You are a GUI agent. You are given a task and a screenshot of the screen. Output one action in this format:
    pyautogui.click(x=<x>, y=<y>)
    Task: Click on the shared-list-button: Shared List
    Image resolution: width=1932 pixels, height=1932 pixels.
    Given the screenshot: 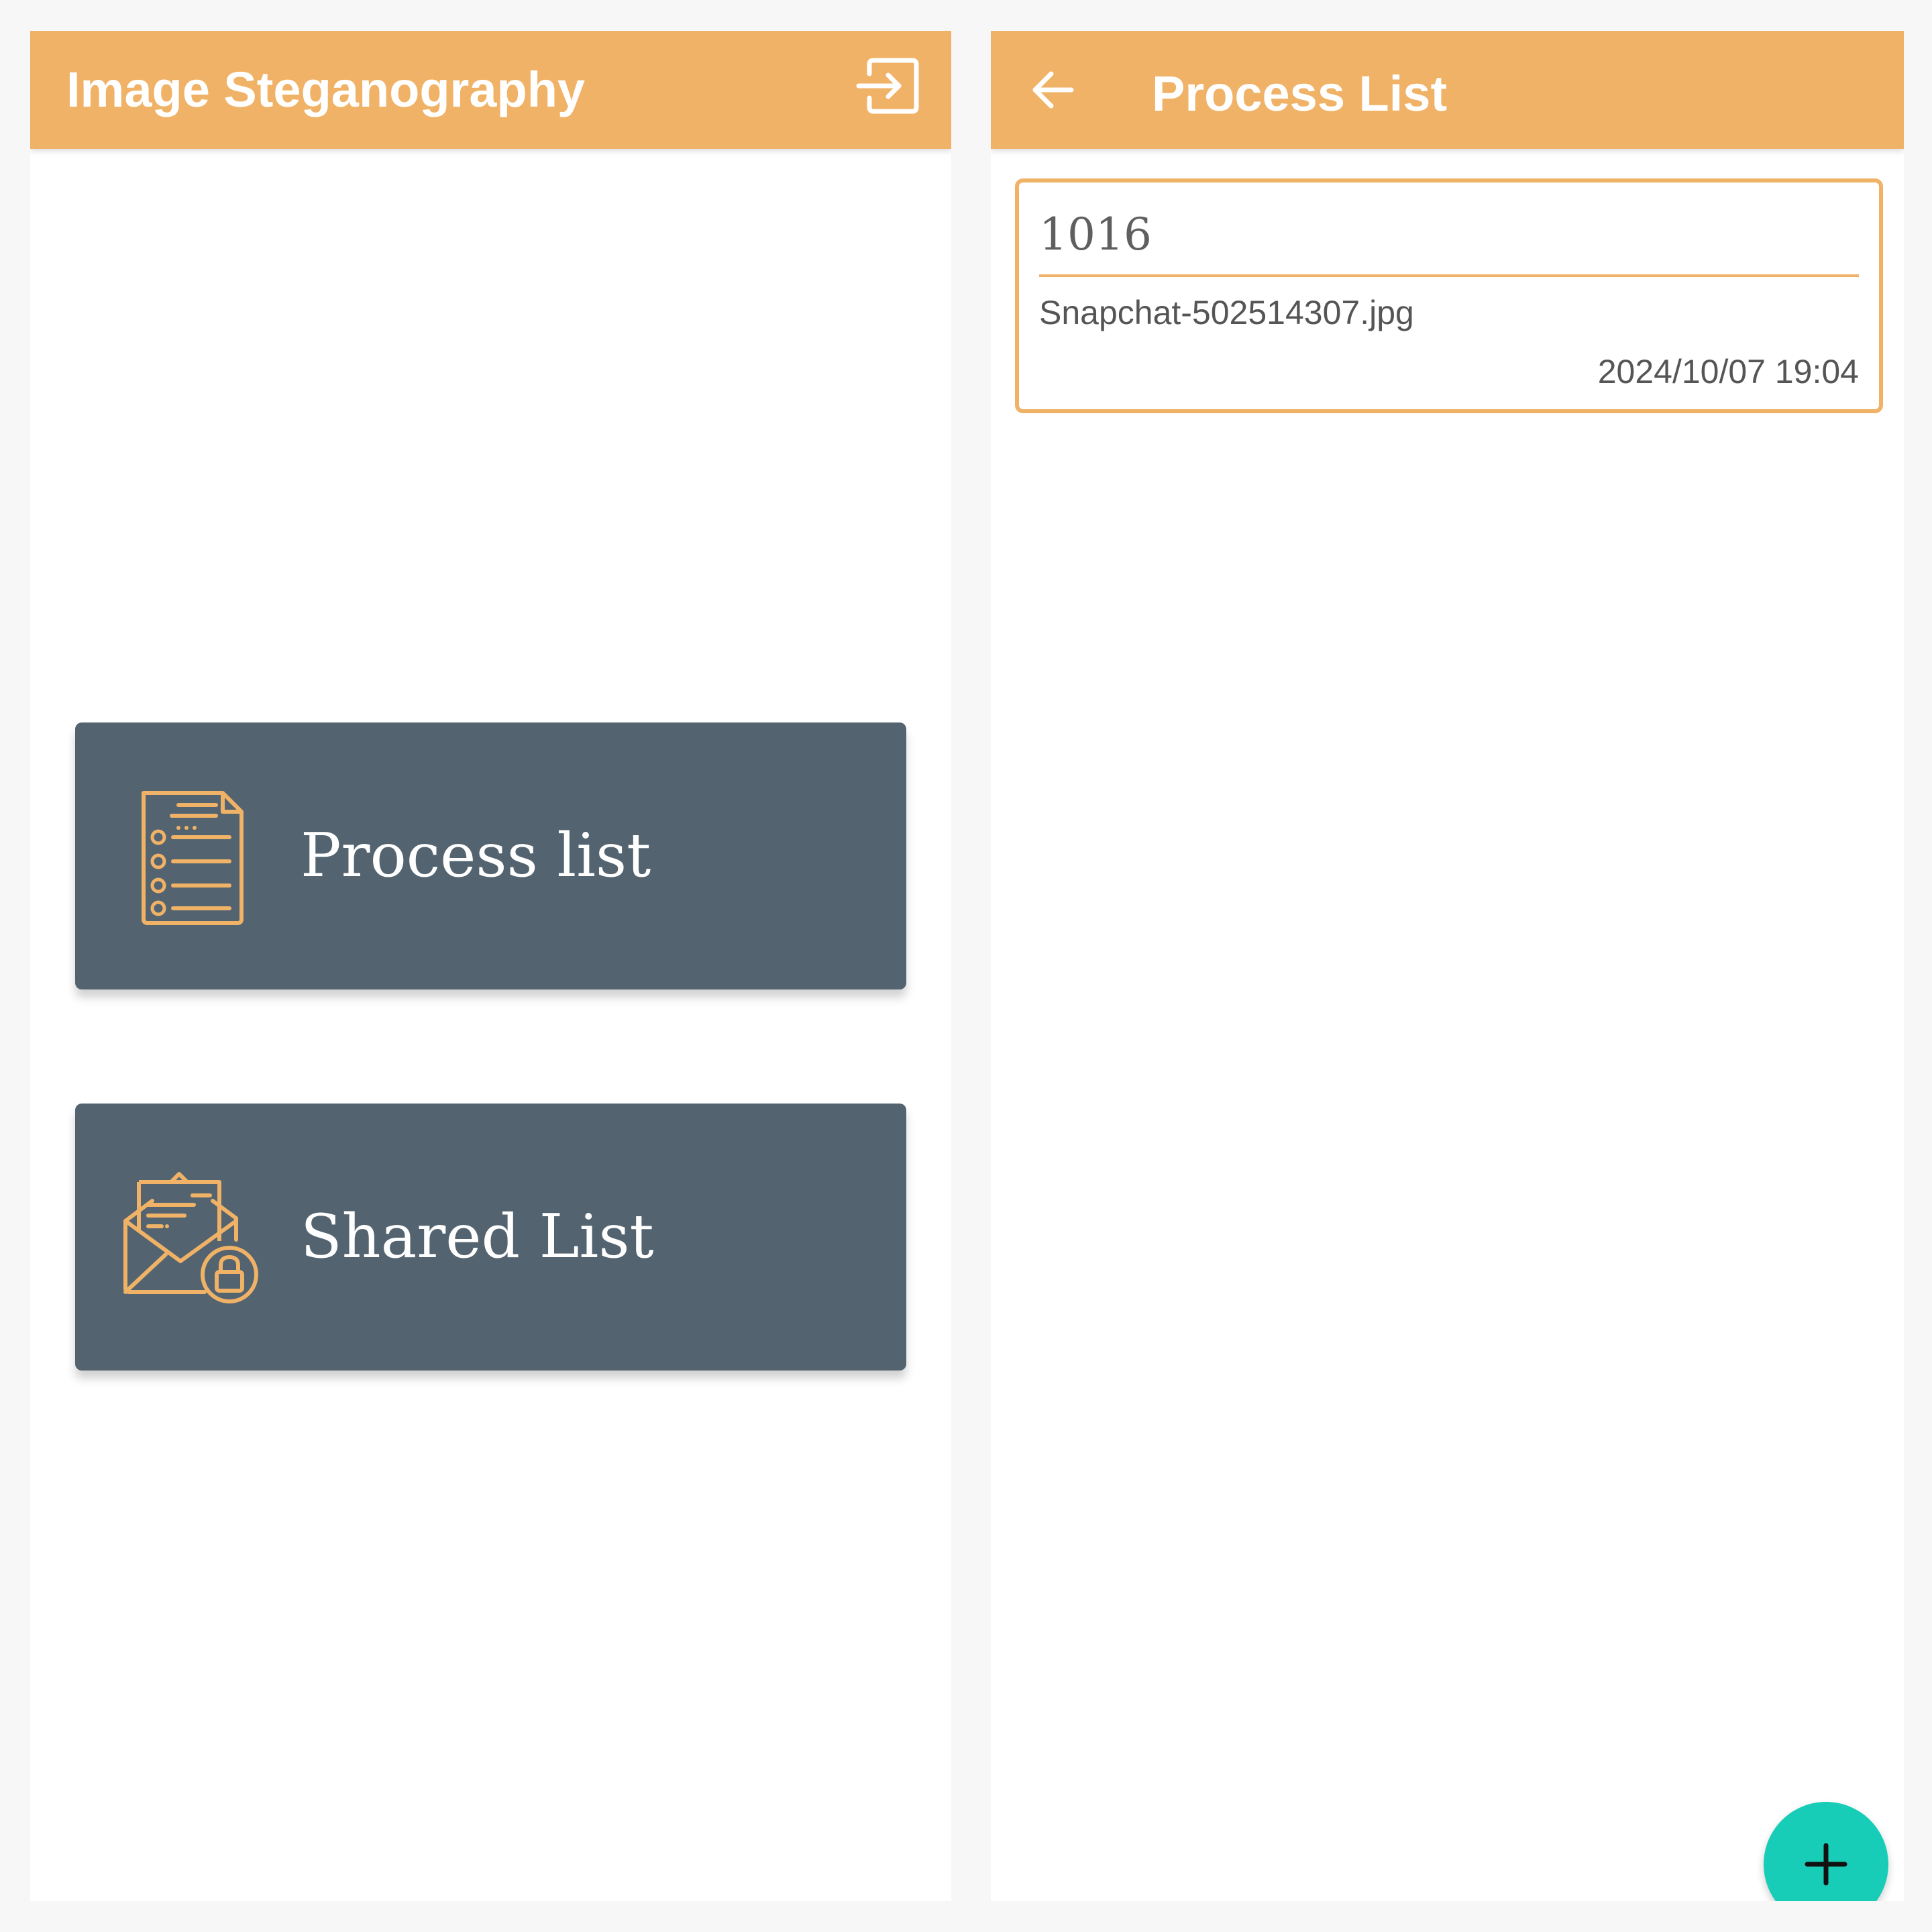 What is the action you would take?
    pyautogui.click(x=490, y=1237)
    